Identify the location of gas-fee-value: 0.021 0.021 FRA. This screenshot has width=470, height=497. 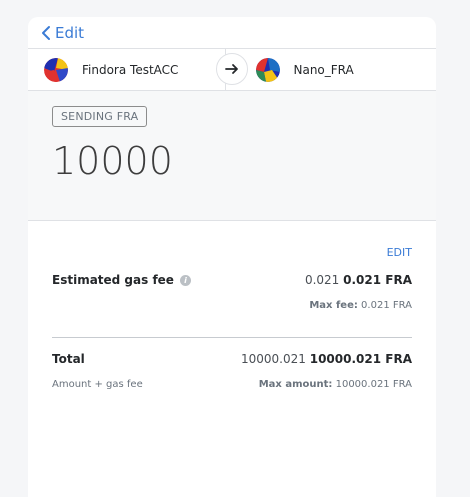
(358, 280).